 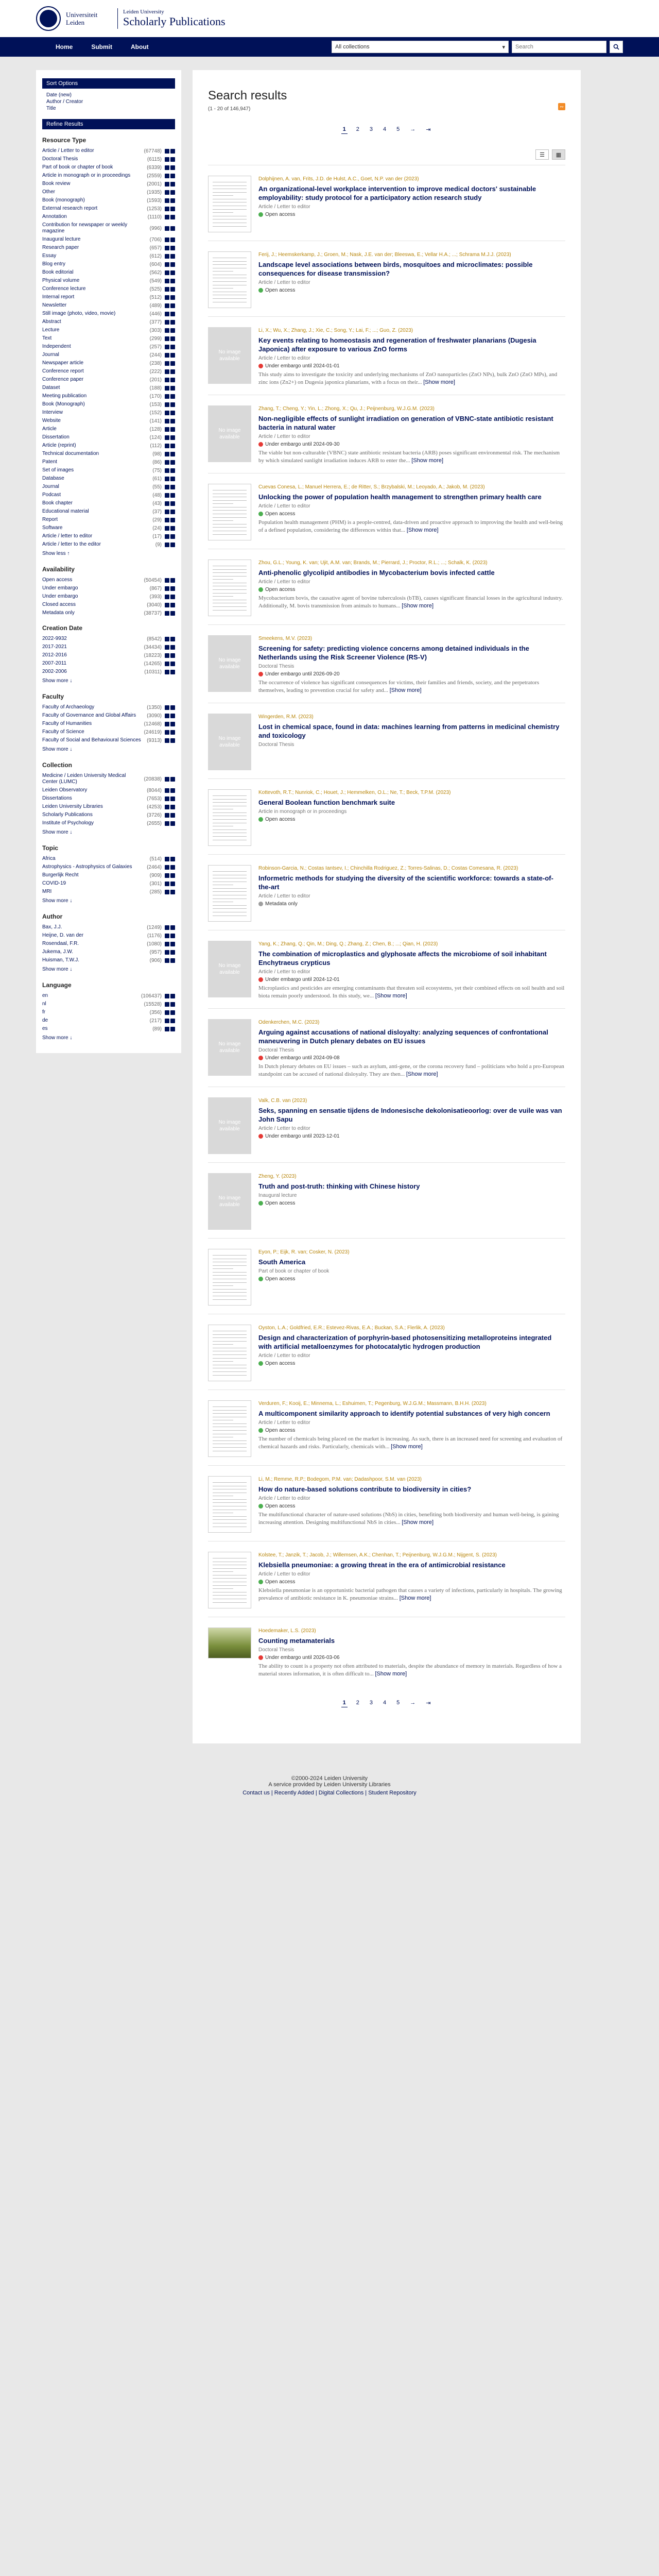 What do you see at coordinates (108, 487) in the screenshot?
I see `facet-item: Journal (55)` at bounding box center [108, 487].